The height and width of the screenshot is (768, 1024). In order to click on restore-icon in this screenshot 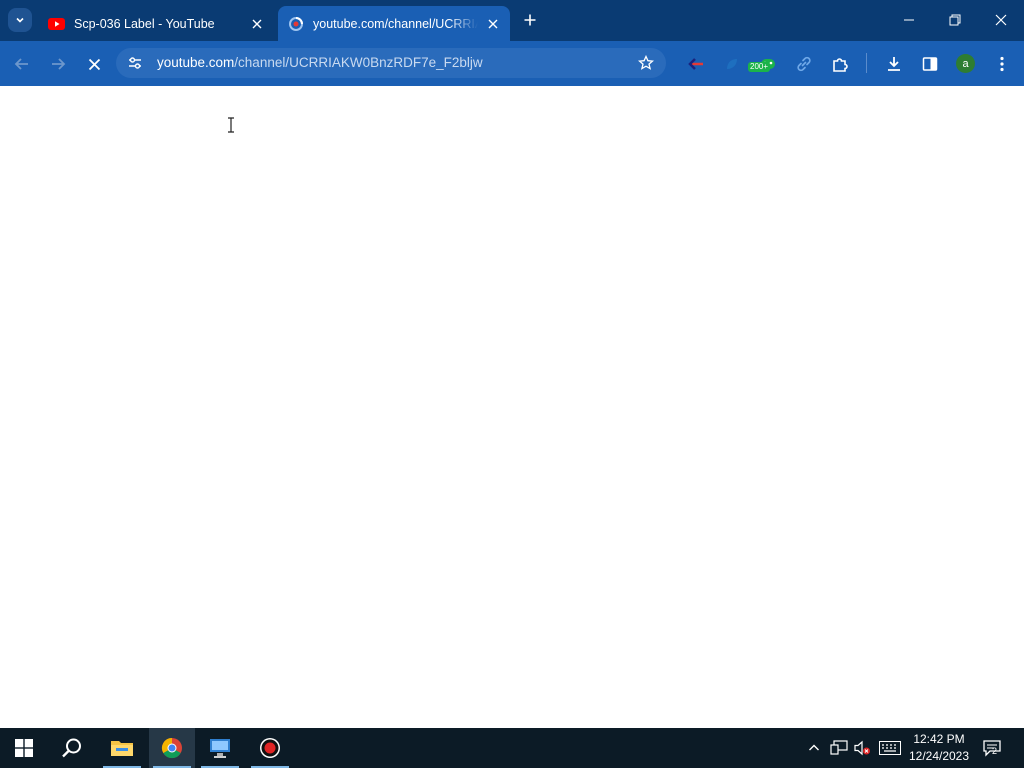, I will do `click(955, 20)`.